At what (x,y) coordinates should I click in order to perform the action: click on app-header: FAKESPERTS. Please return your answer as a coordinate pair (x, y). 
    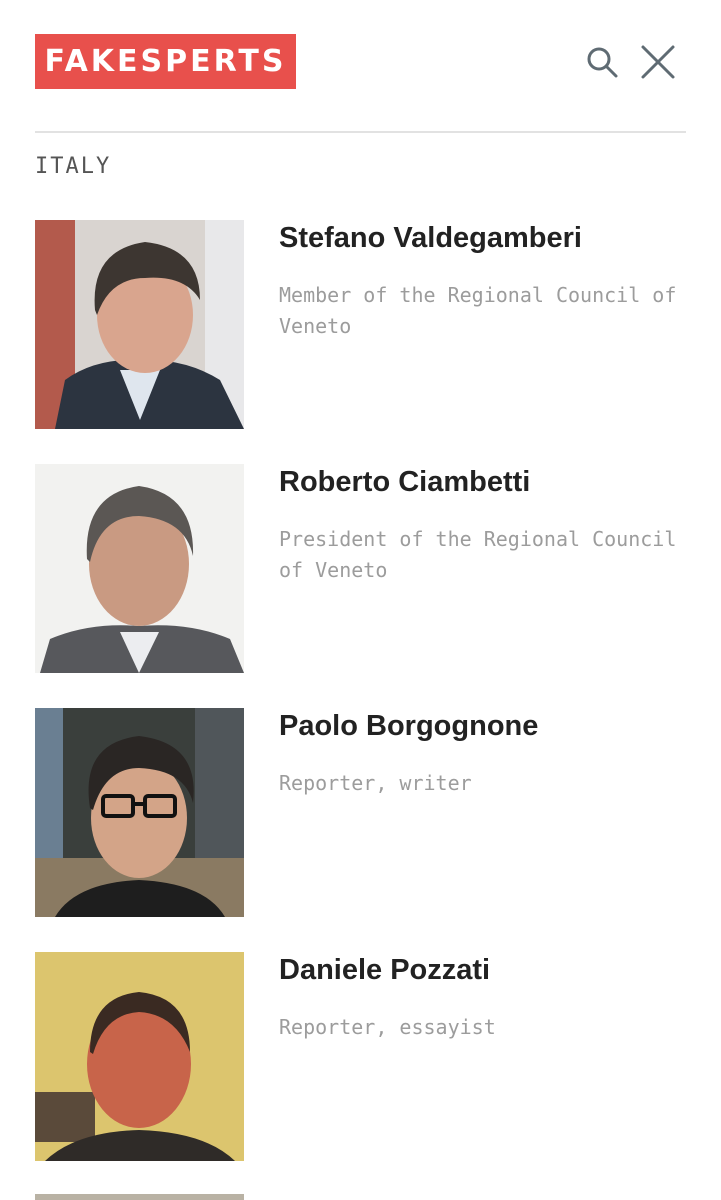
    Looking at the image, I should click on (360, 66).